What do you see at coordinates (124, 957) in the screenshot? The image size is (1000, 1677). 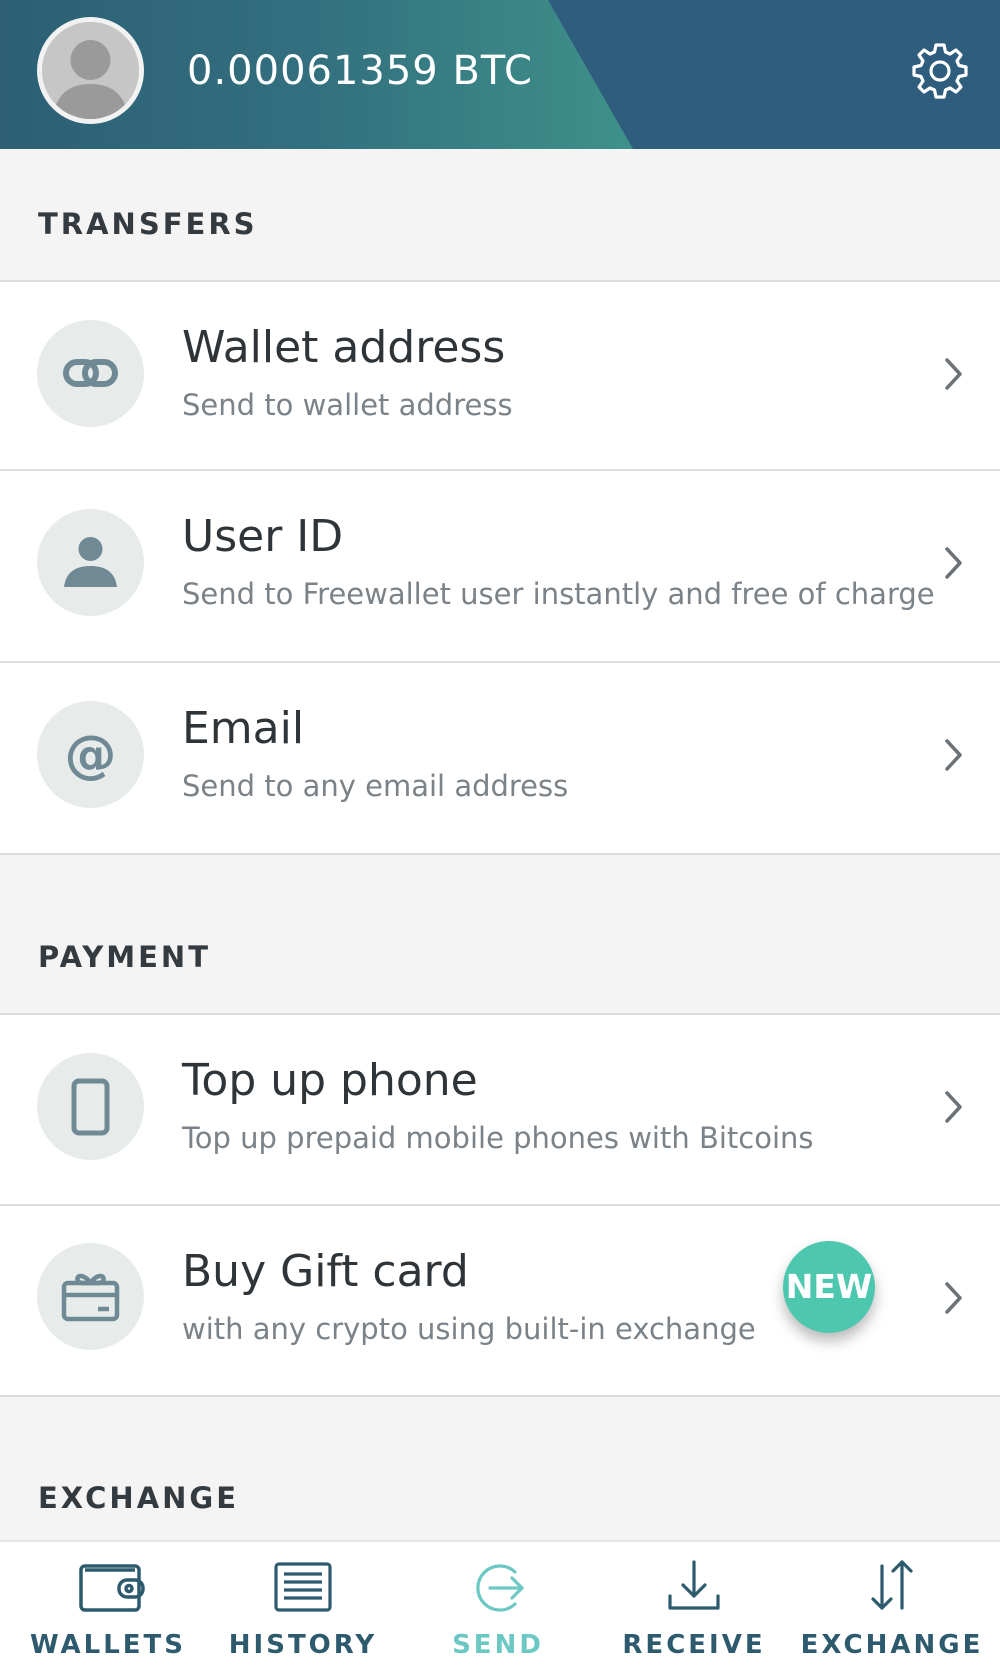 I see `section-label-payment: PAYMENT` at bounding box center [124, 957].